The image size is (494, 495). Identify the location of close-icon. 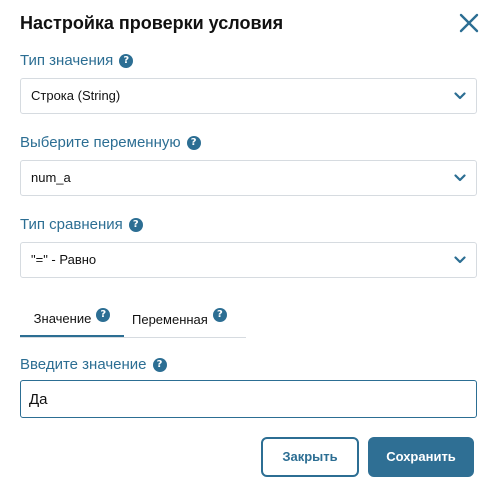
(469, 23).